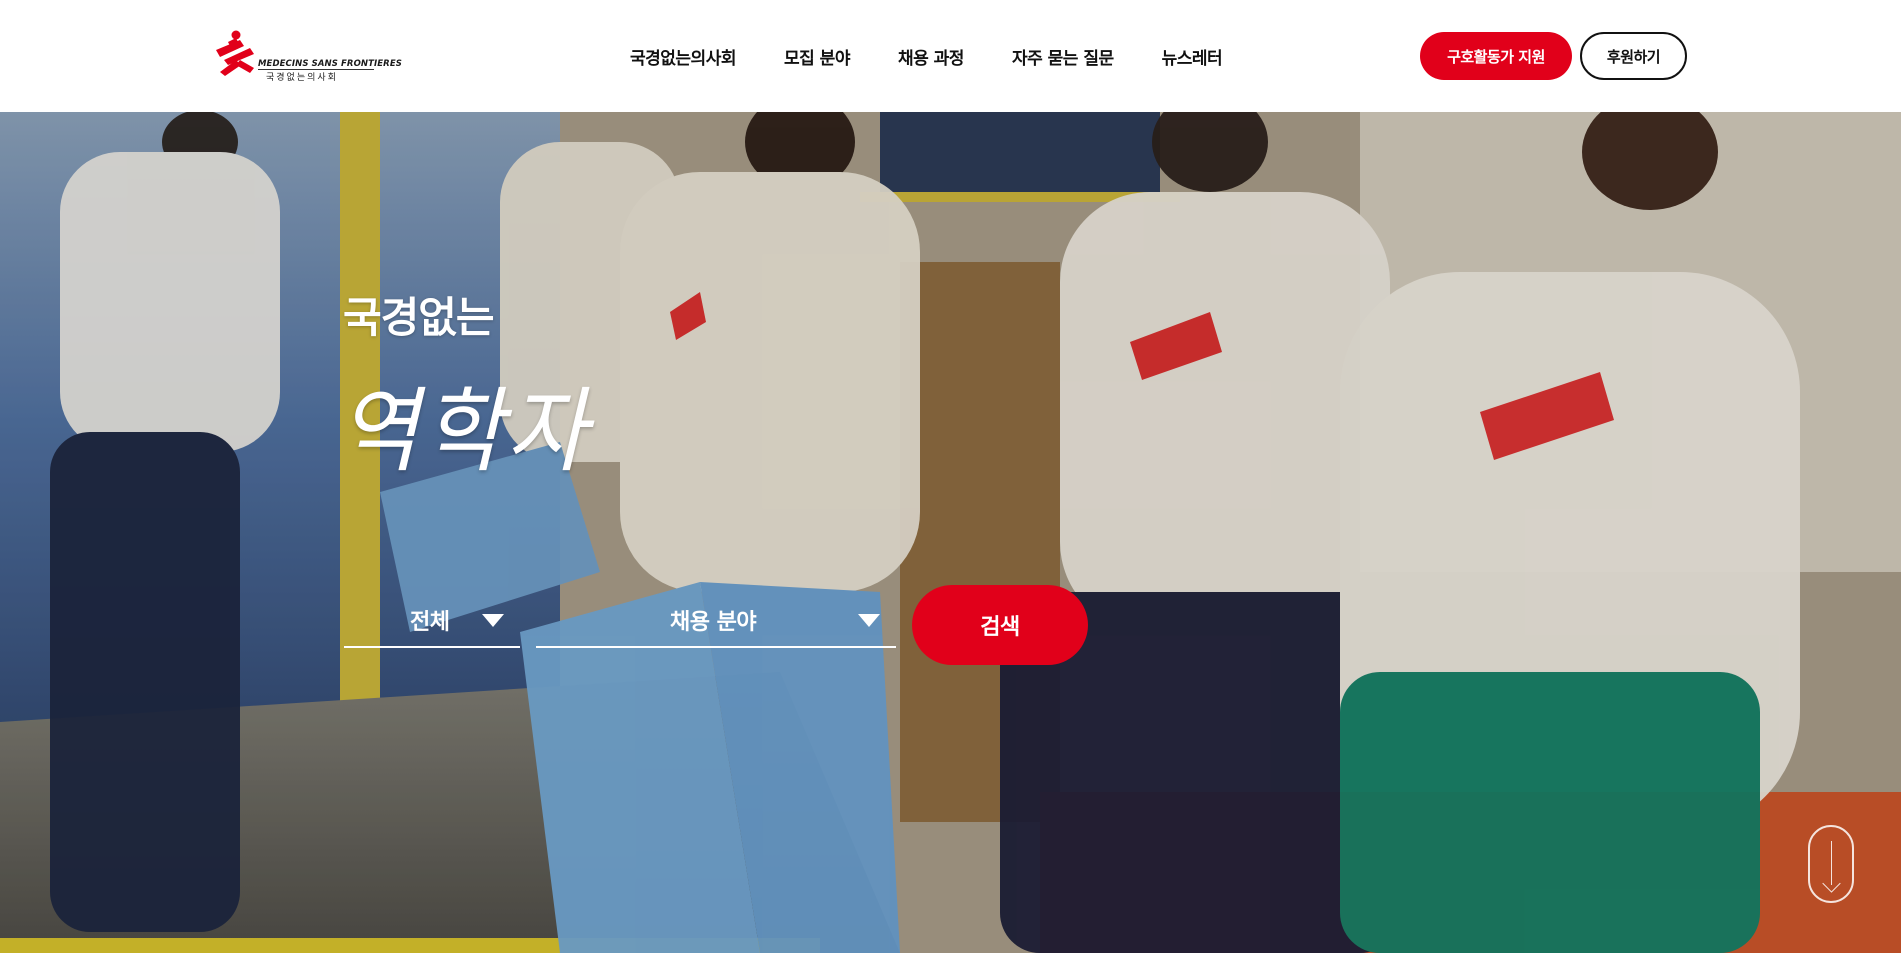 This screenshot has height=953, width=1901. I want to click on nav-item-process: 채용 과정, so click(931, 56).